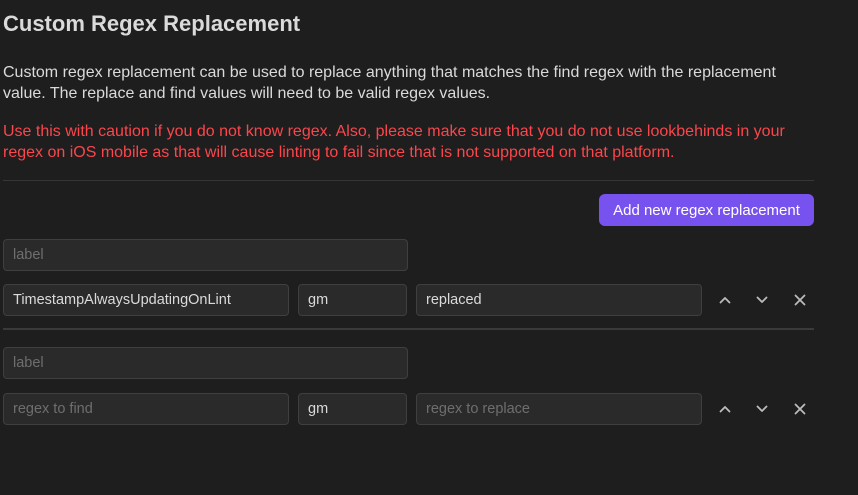  I want to click on section-title: Custom Regex Replacement, so click(152, 23).